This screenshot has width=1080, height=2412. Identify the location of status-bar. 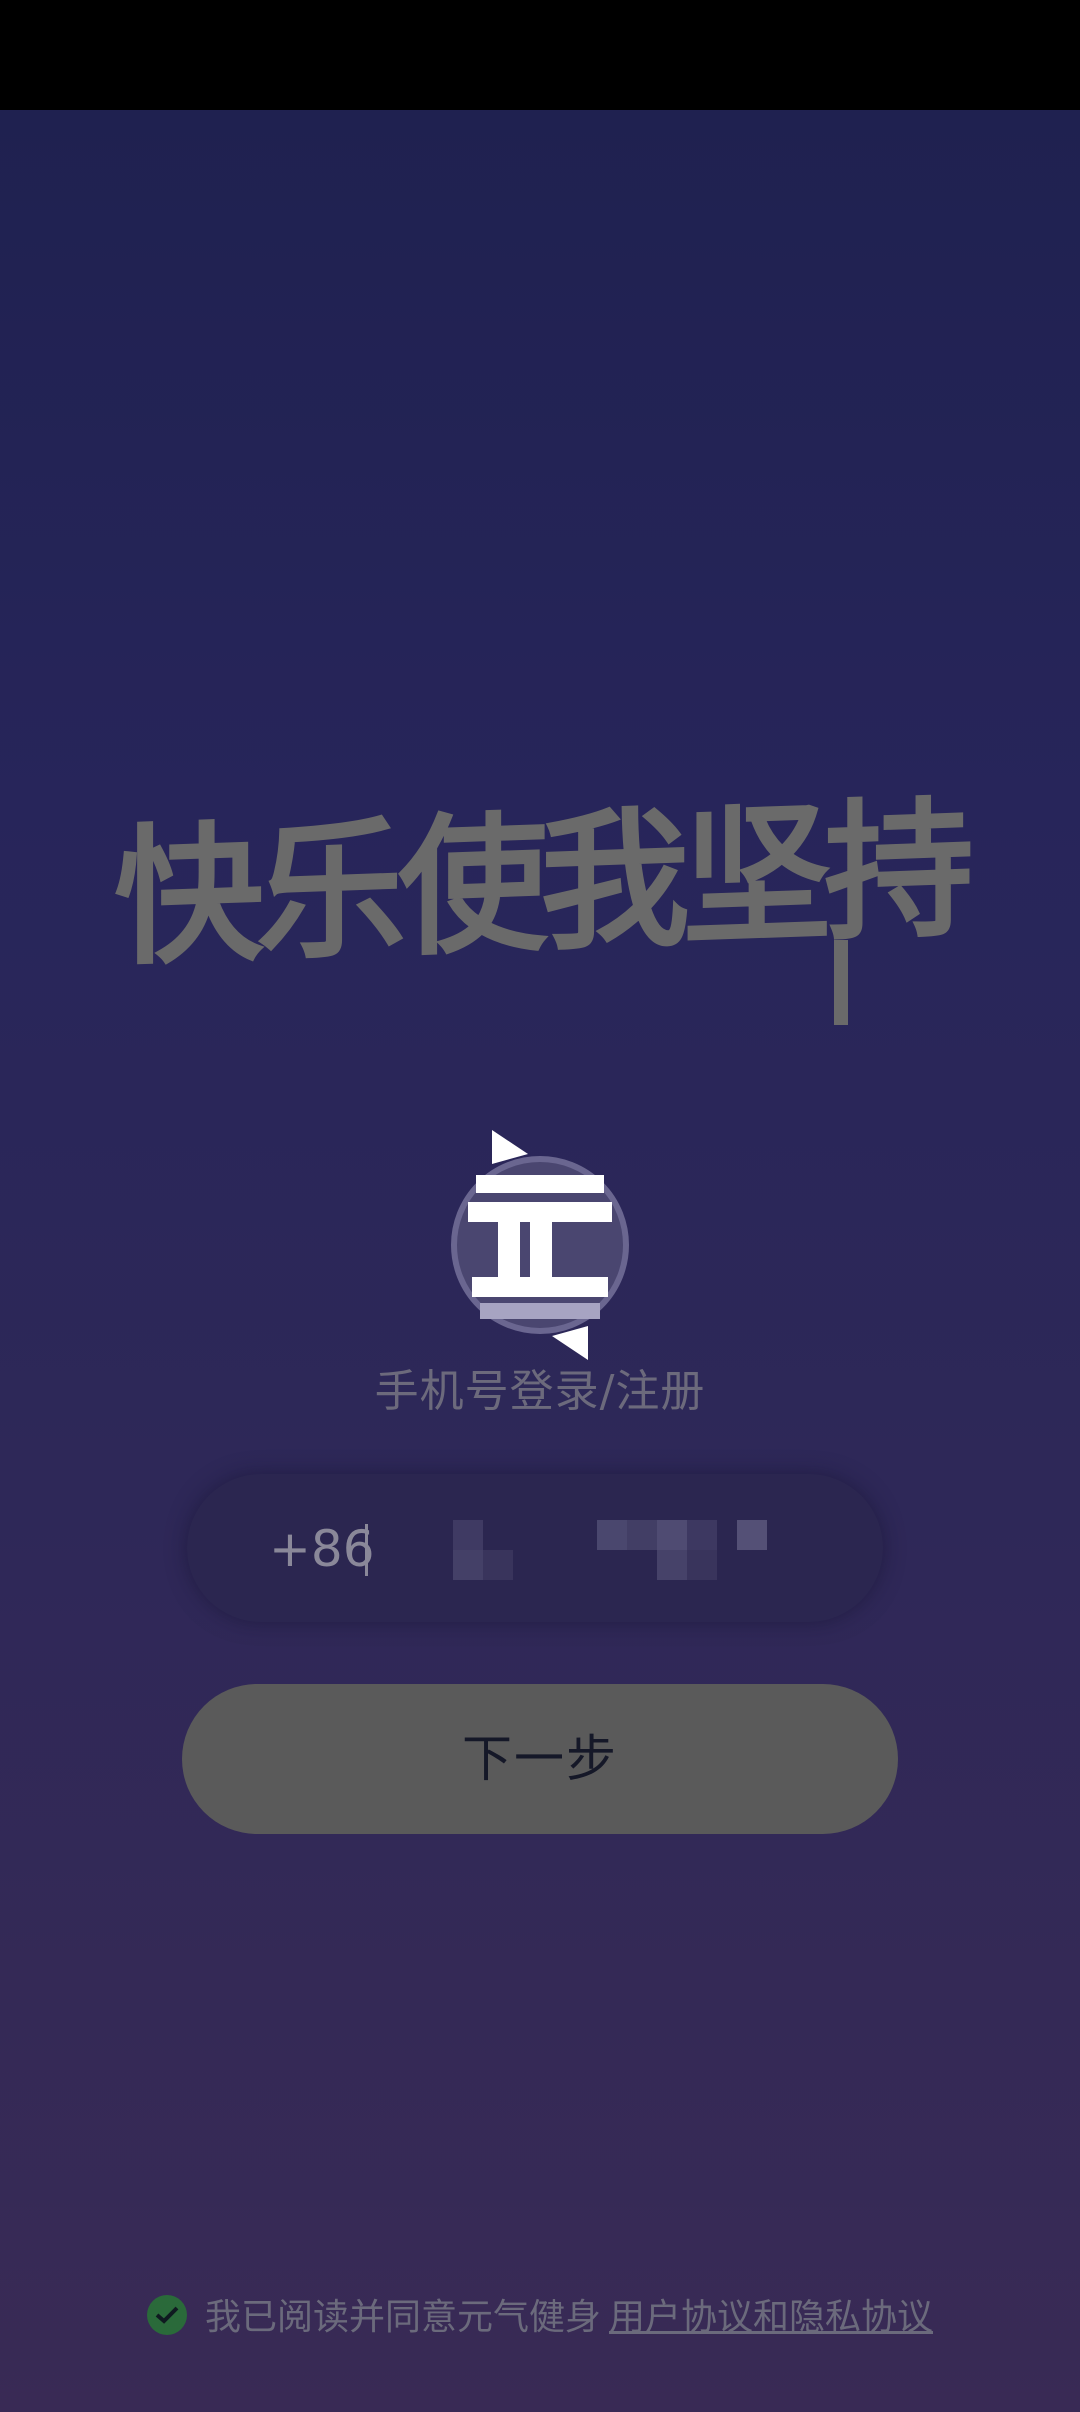
(540, 55).